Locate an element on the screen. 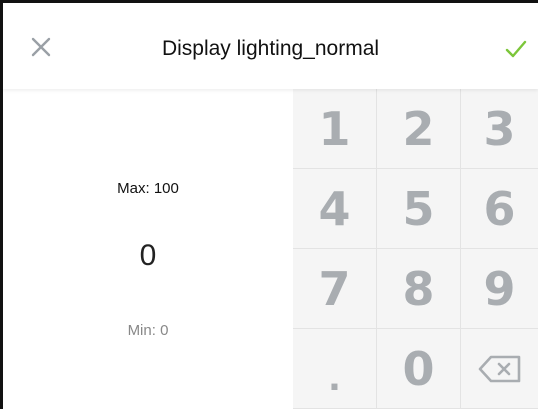  checkmark-icon is located at coordinates (516, 49).